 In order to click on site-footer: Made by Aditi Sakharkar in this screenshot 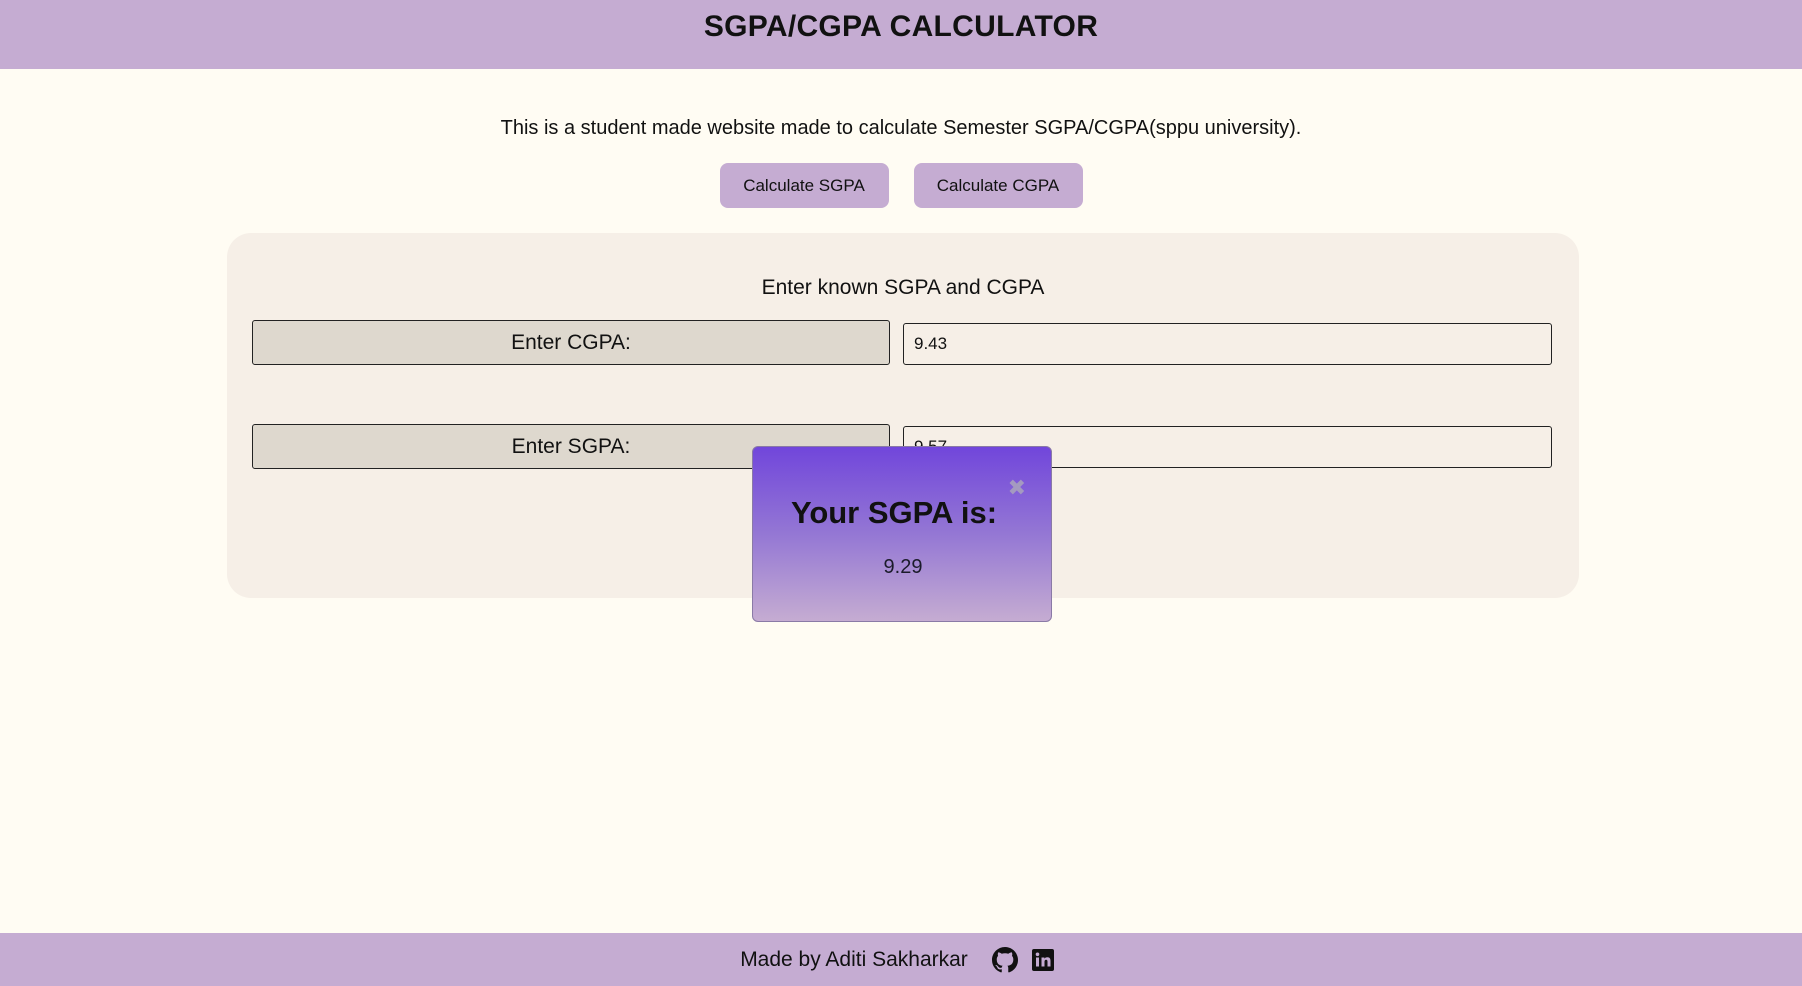, I will do `click(901, 959)`.